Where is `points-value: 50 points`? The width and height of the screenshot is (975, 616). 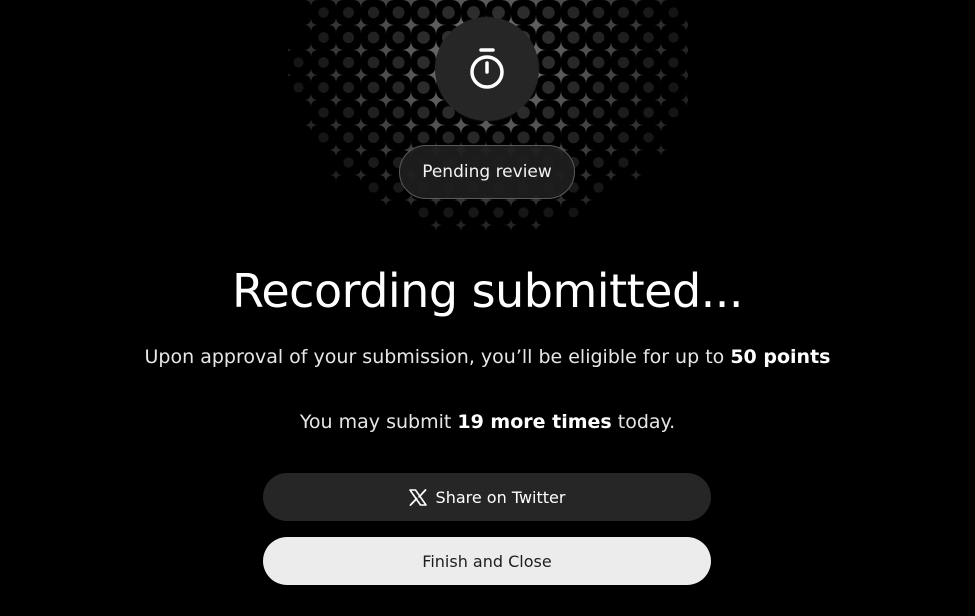
points-value: 50 points is located at coordinates (780, 357).